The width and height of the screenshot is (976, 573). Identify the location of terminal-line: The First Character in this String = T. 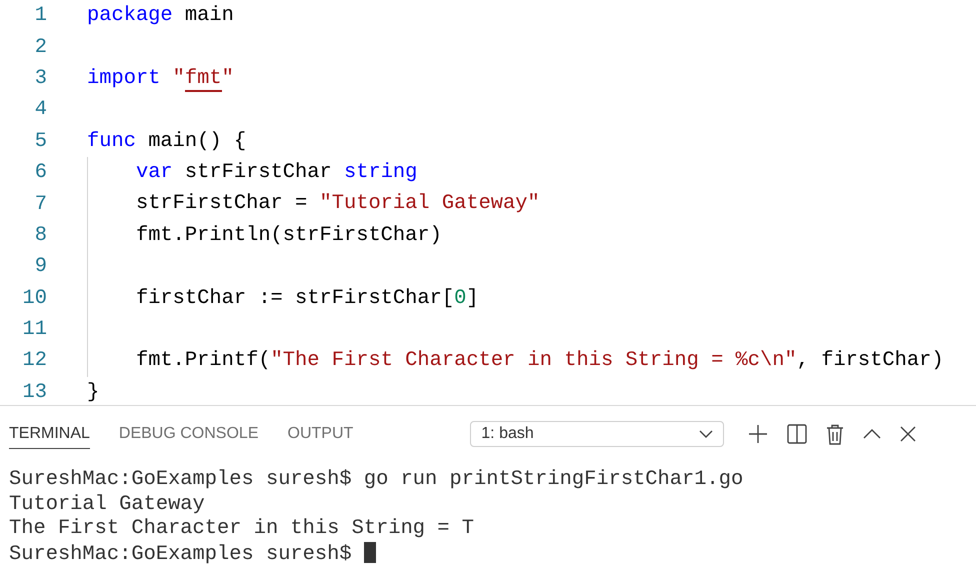
(241, 528).